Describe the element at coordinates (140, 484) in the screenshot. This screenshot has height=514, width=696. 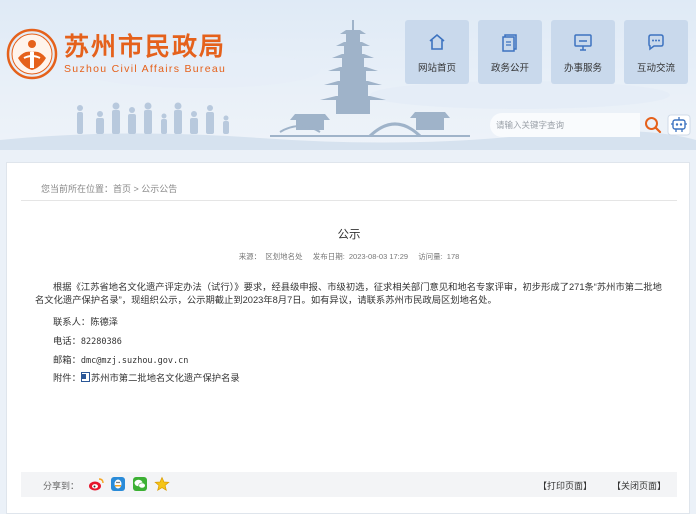
I see `wechat-icon` at that location.